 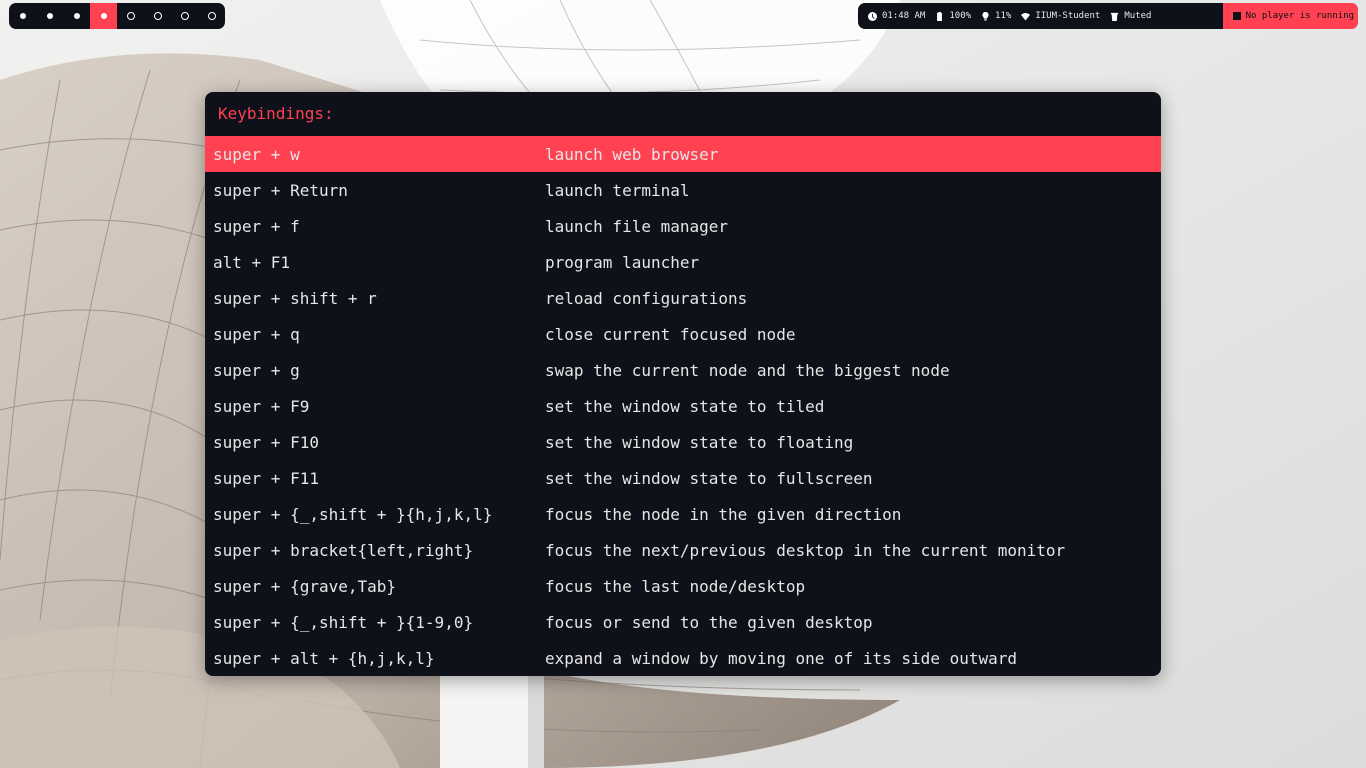 I want to click on wifi-icon, so click(x=1026, y=16).